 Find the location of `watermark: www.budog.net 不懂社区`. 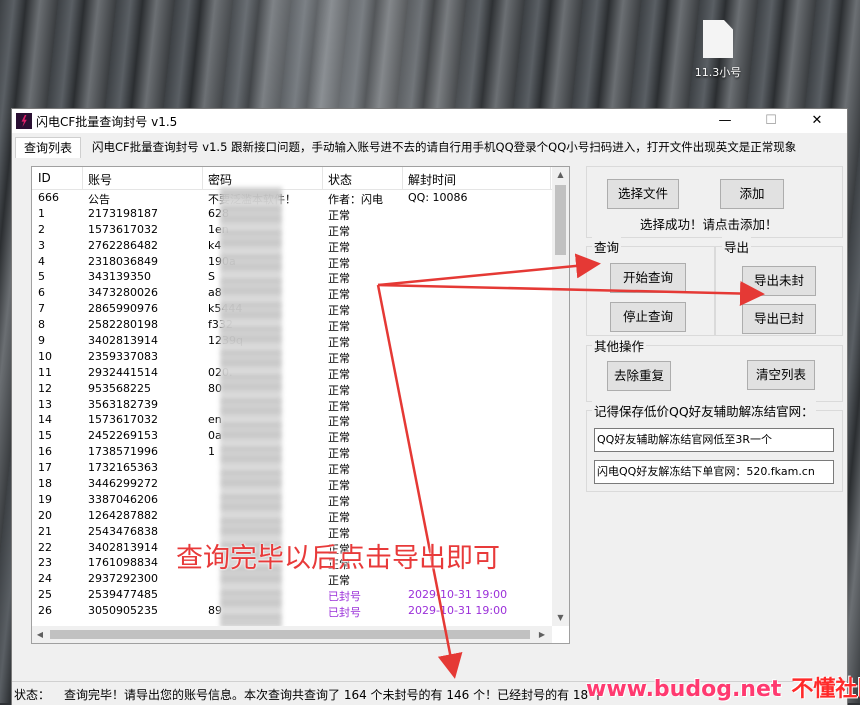

watermark: www.budog.net 不懂社区 is located at coordinates (723, 687).